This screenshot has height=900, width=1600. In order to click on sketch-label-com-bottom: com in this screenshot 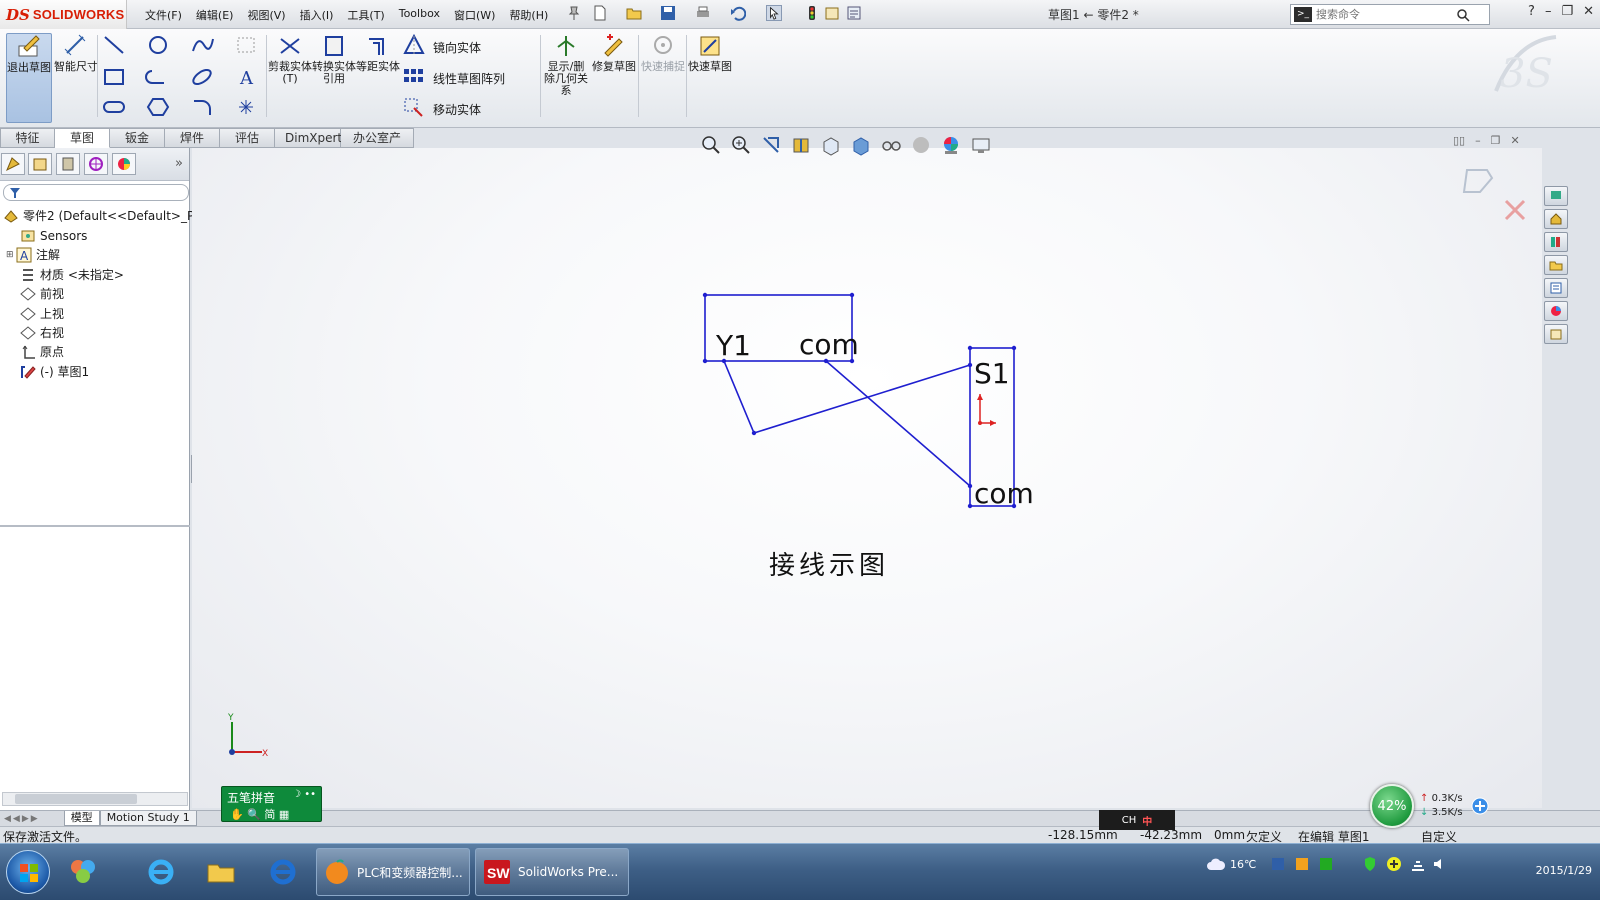, I will do `click(1004, 493)`.